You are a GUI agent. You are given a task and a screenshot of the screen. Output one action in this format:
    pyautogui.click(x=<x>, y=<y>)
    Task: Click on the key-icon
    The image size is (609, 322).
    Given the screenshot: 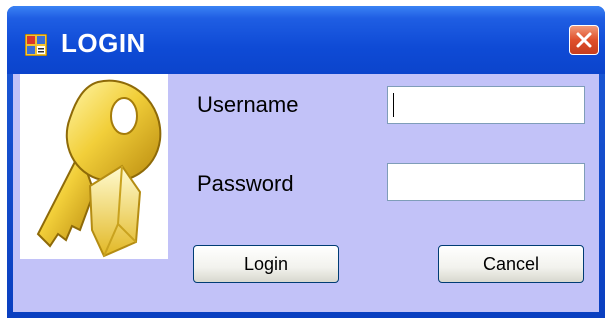 What is the action you would take?
    pyautogui.click(x=94, y=166)
    